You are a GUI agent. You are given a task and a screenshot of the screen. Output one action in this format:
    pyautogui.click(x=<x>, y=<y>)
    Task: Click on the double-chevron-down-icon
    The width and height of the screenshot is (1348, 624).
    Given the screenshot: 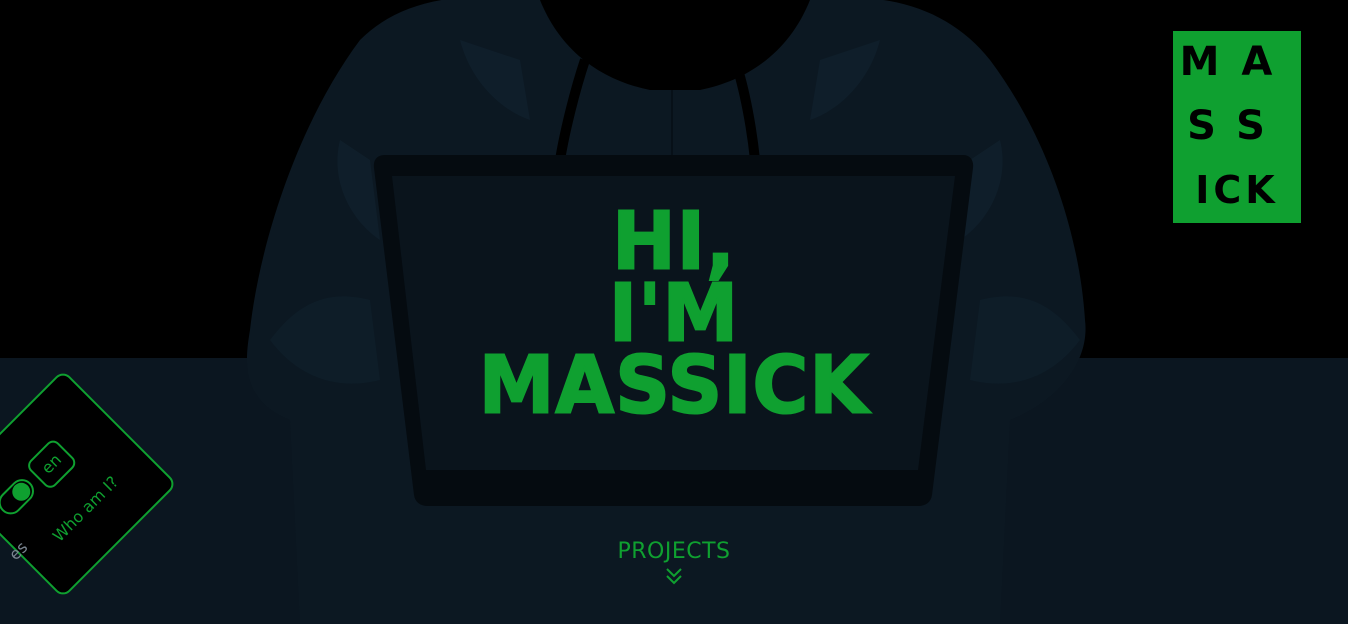 What is the action you would take?
    pyautogui.click(x=674, y=576)
    